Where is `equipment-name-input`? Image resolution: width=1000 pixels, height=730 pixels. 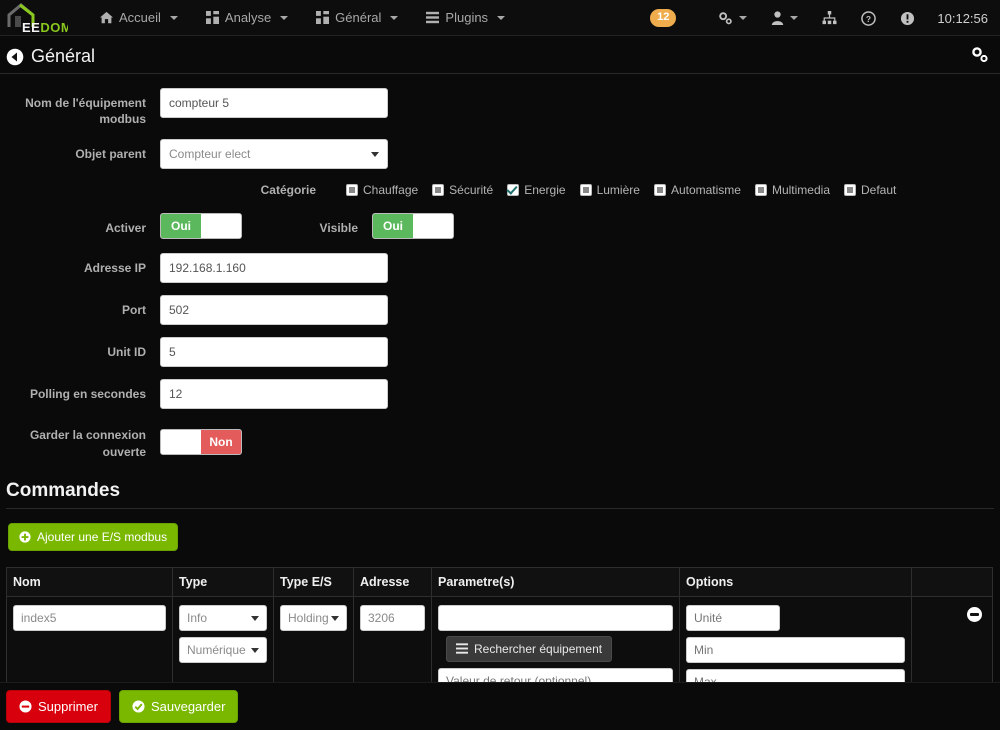
equipment-name-input is located at coordinates (274, 103).